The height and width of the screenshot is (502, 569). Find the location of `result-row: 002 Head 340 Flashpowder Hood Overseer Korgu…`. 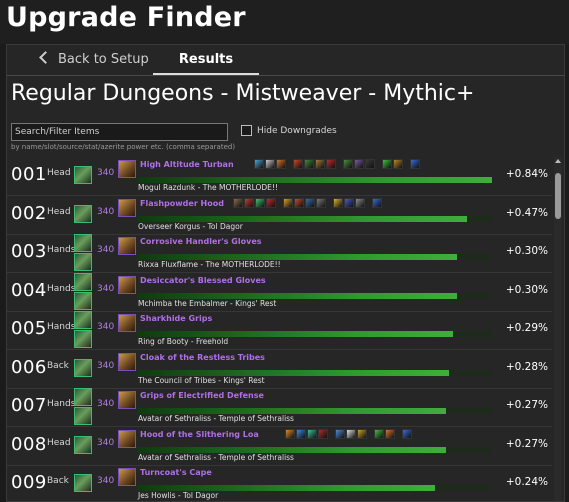

result-row: 002 Head 340 Flashpowder Hood Overseer Korgu… is located at coordinates (279, 215).